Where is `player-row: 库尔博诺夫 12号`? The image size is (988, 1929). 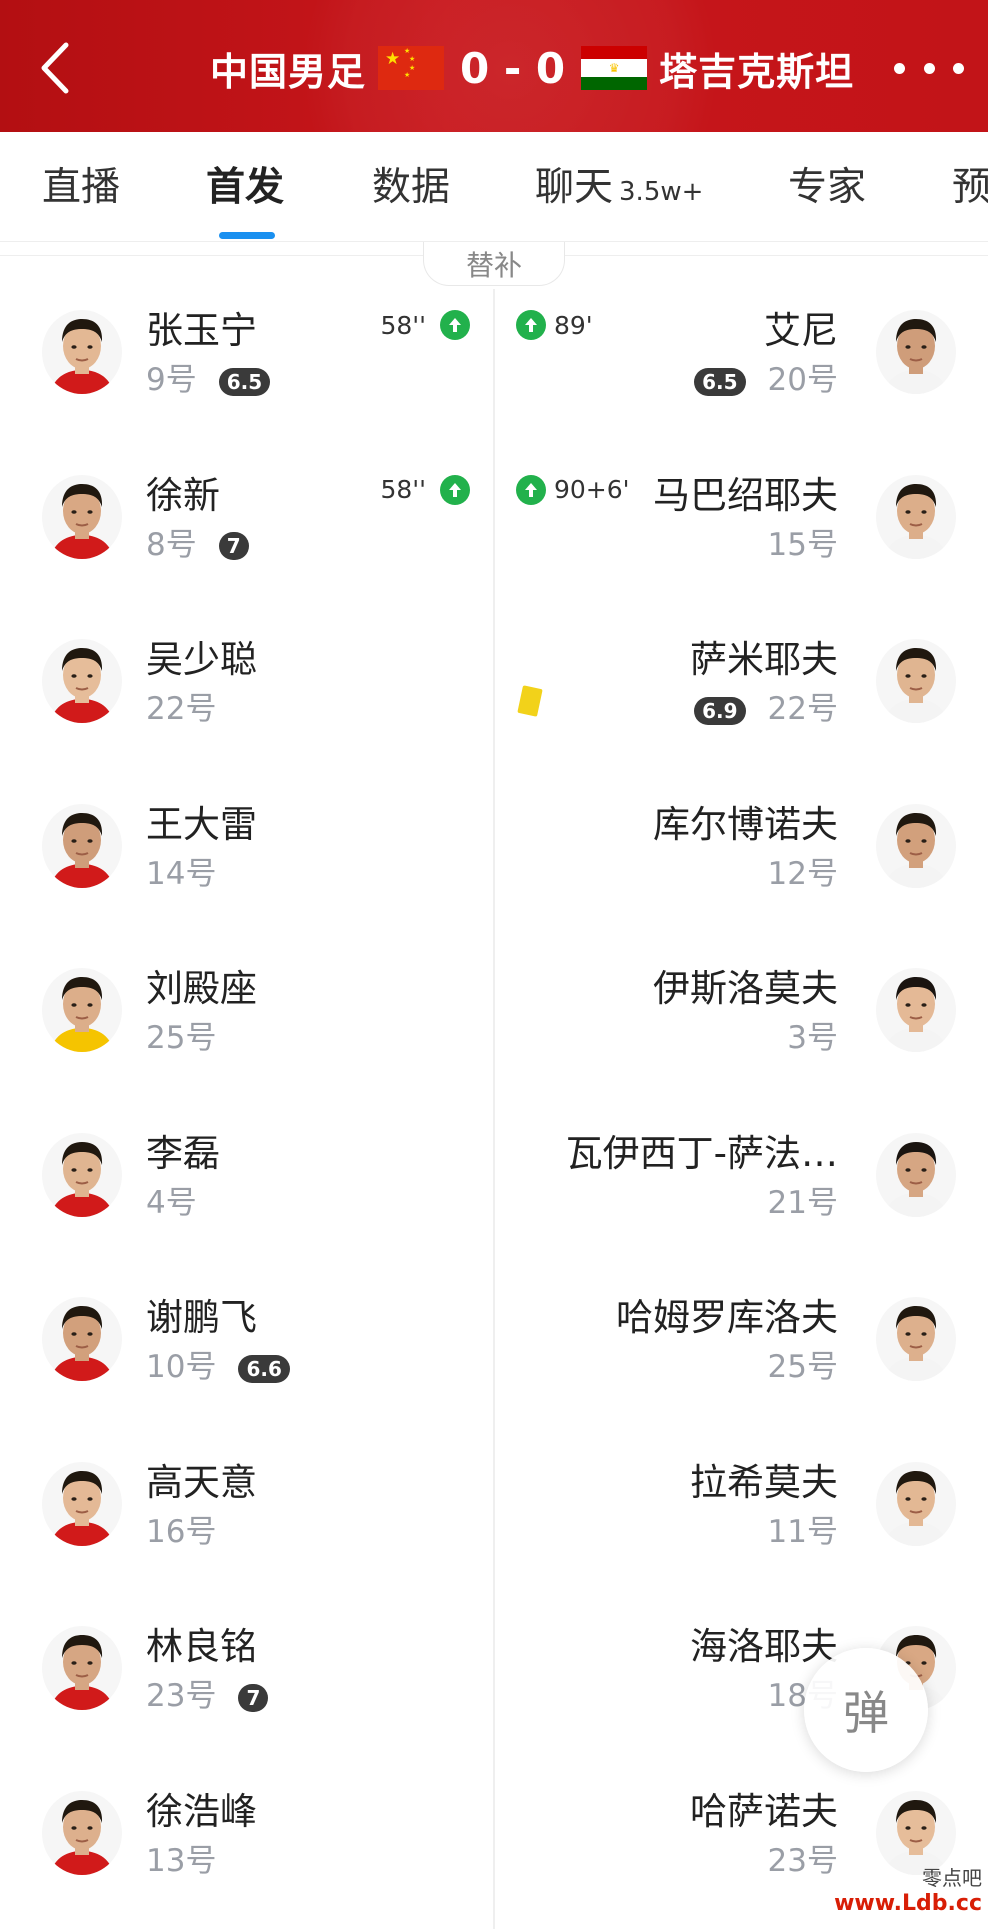
player-row: 库尔博诺夫 12号 is located at coordinates (742, 846).